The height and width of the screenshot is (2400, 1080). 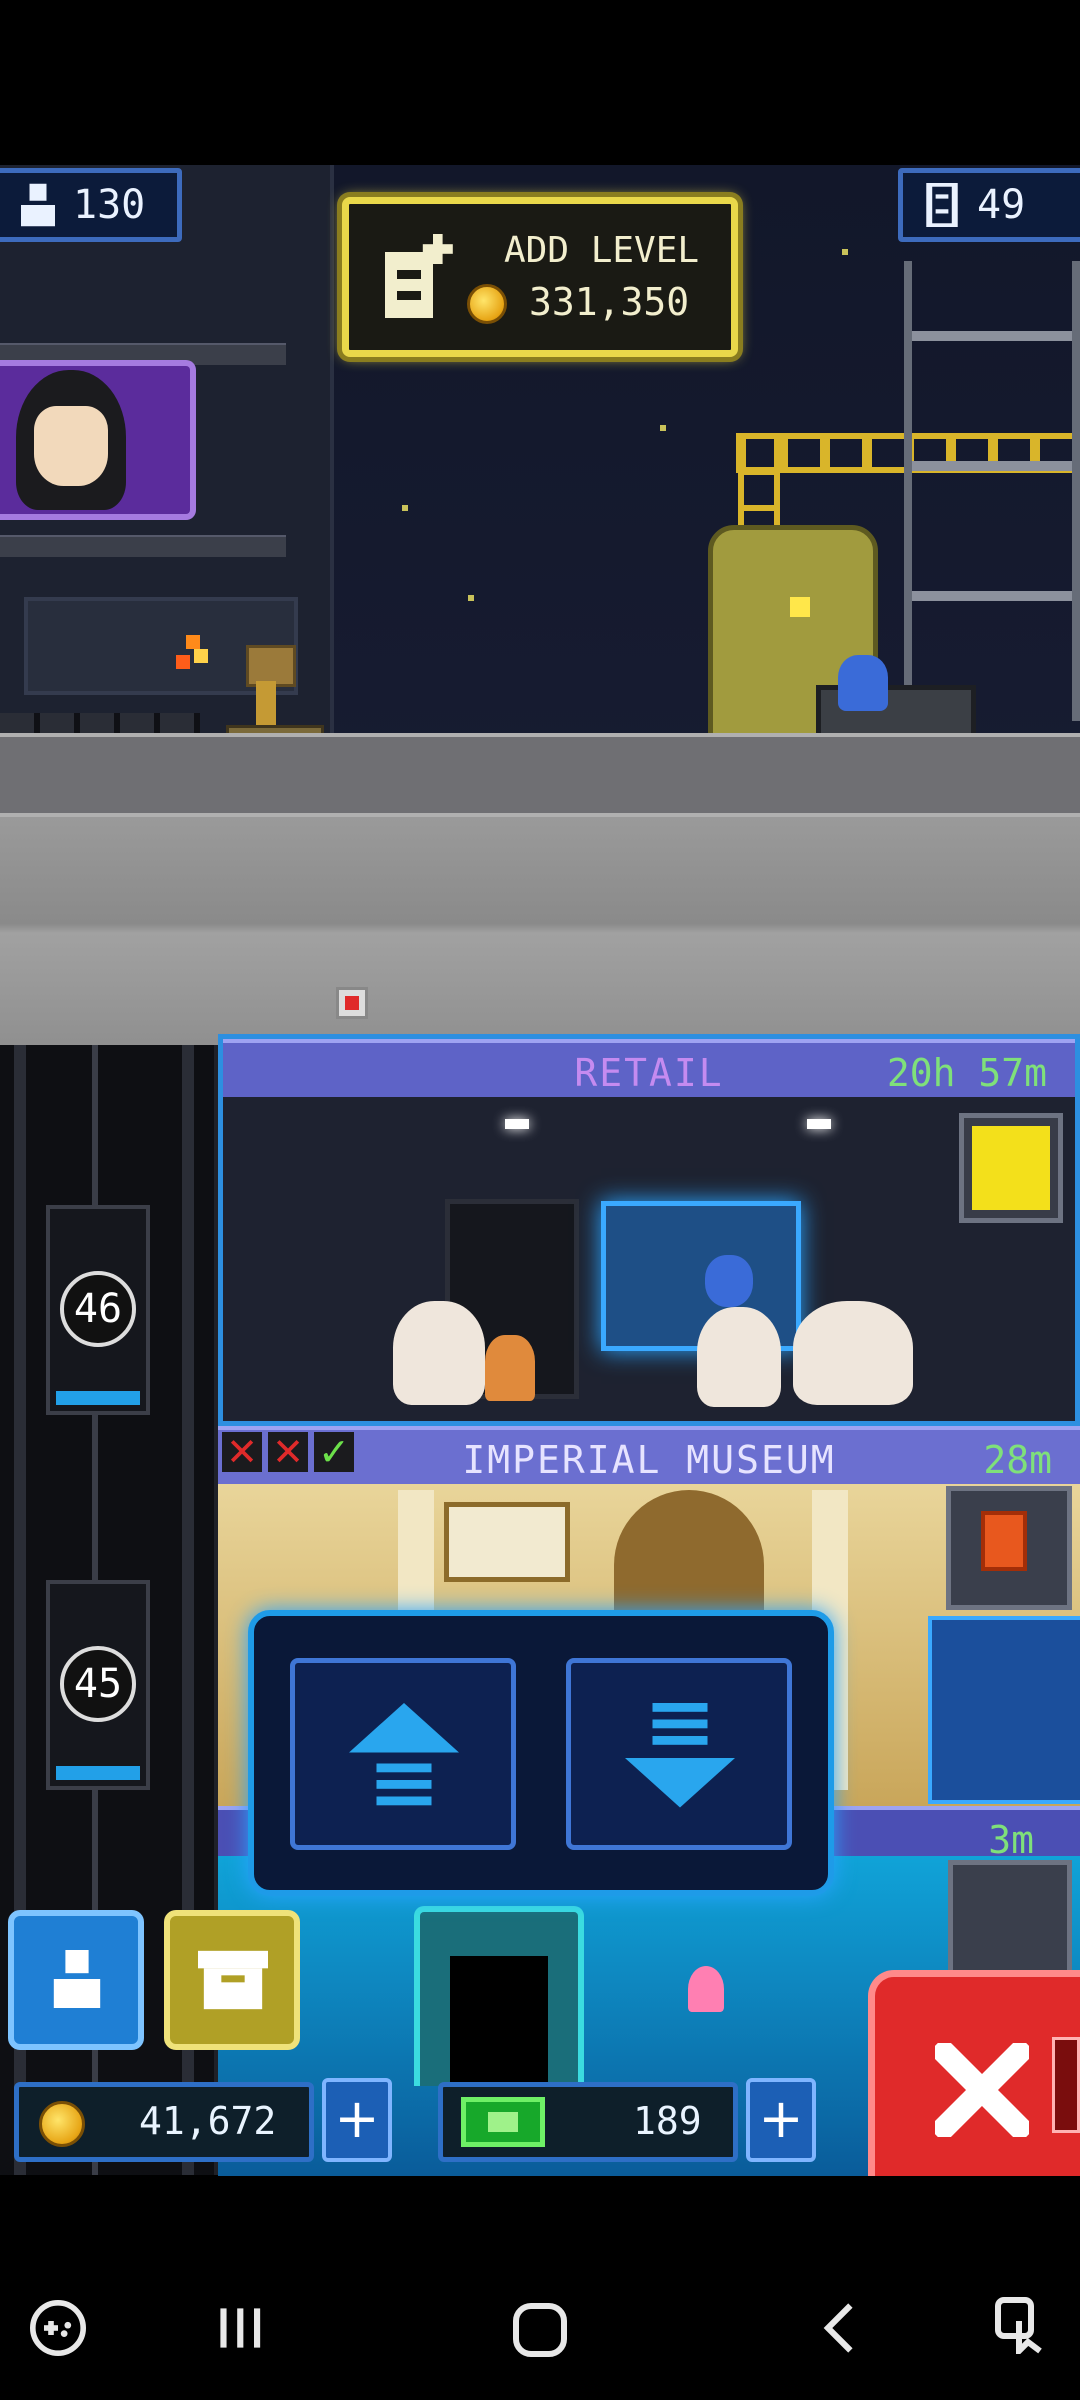 I want to click on jellyfish, so click(x=706, y=1989).